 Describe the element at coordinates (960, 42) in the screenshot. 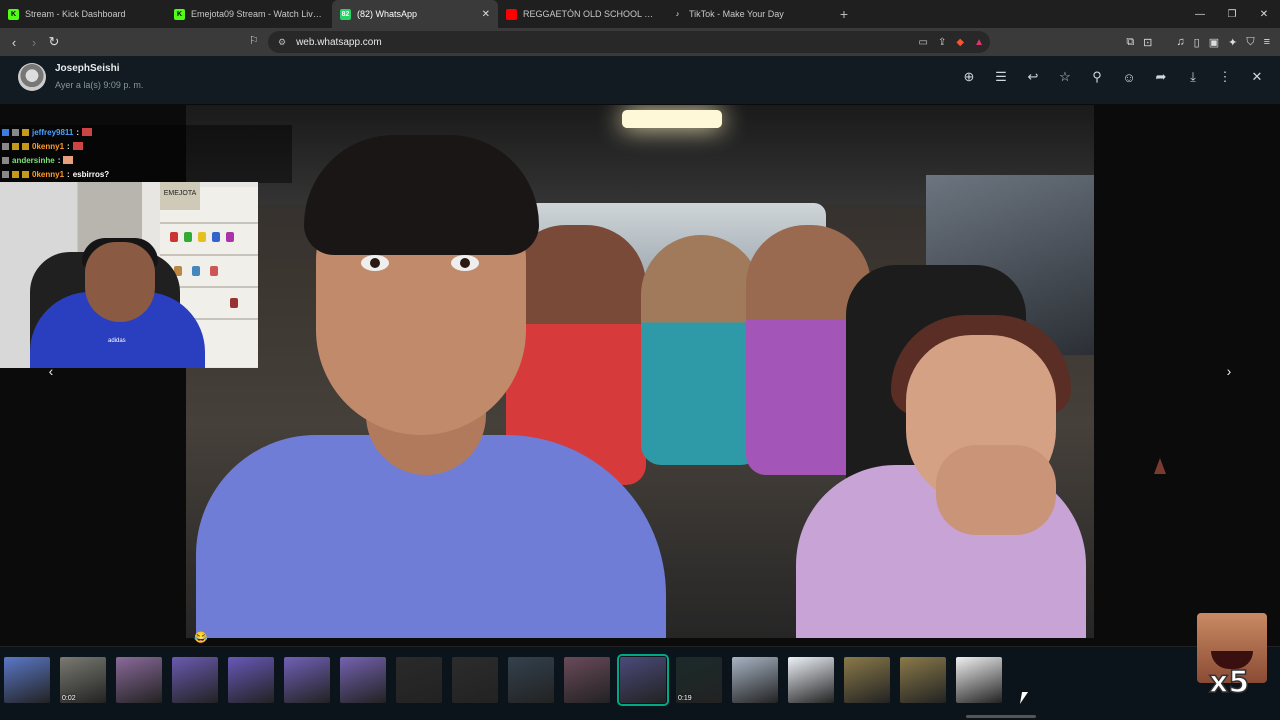

I see `brave-shield-icon: ◆` at that location.